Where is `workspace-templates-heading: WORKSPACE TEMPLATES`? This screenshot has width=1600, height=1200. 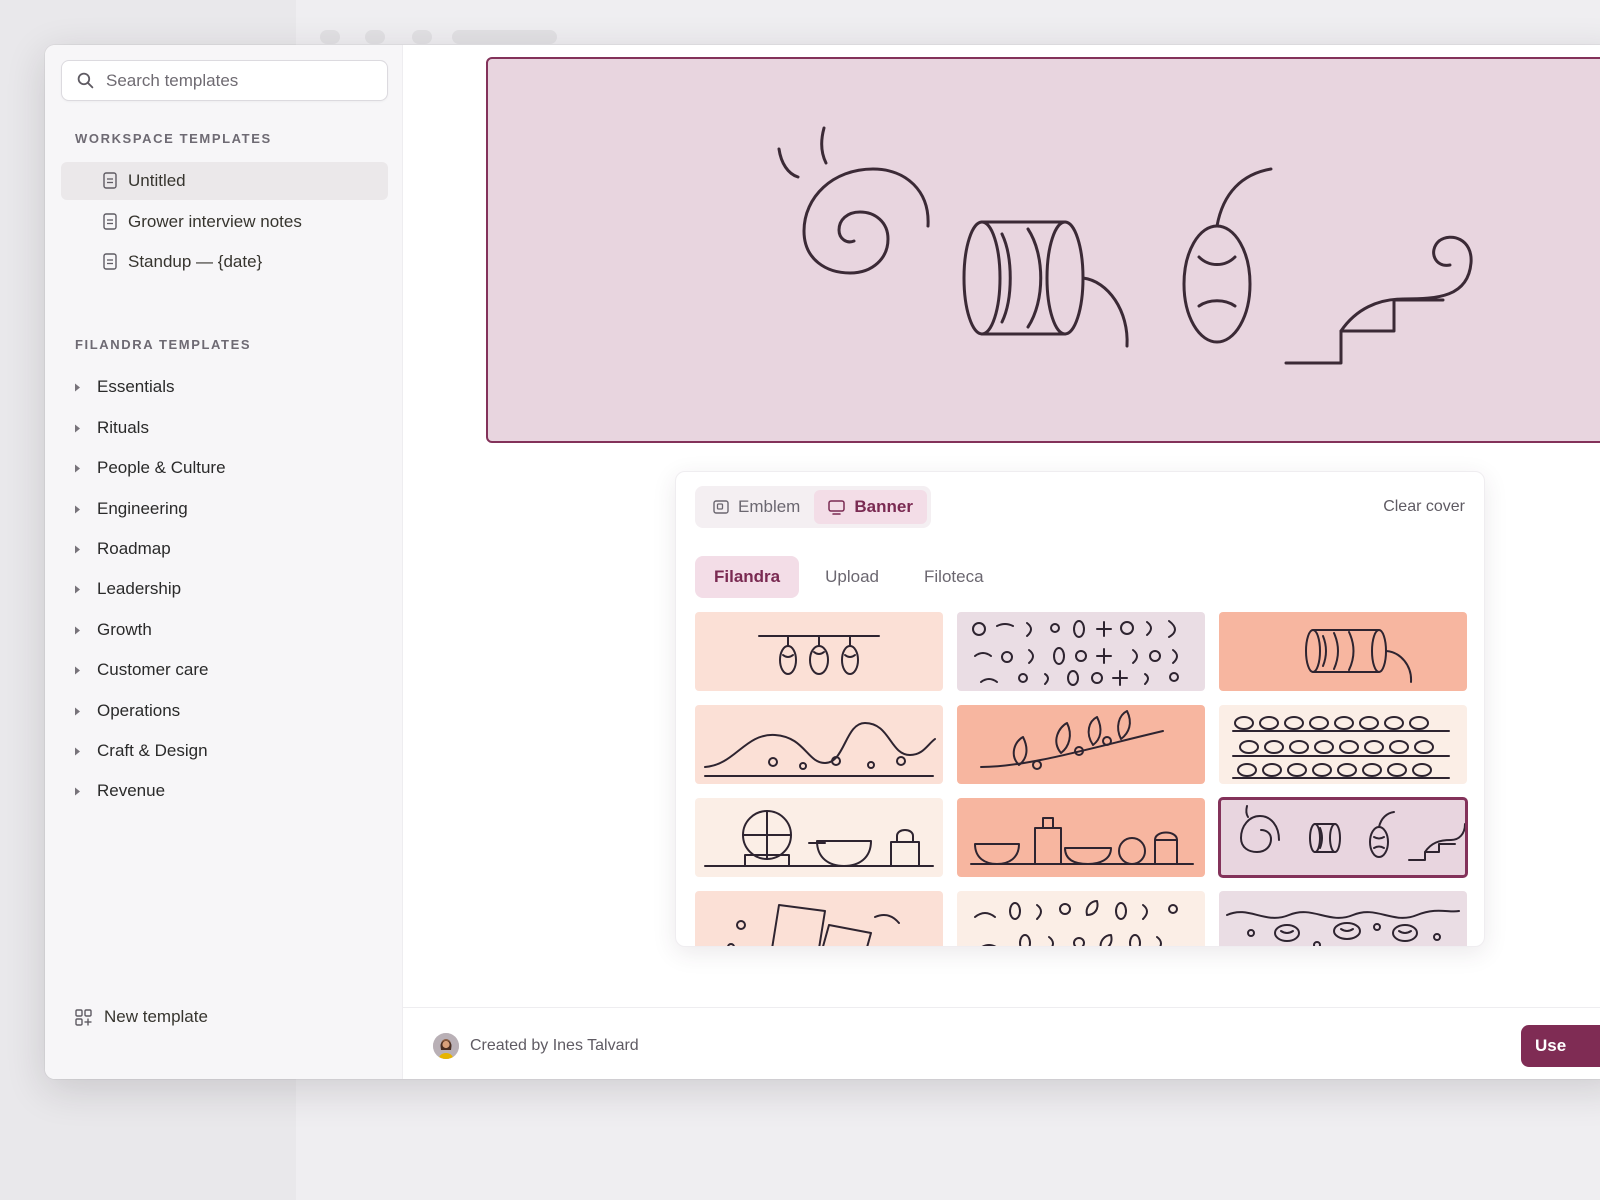
workspace-templates-heading: WORKSPACE TEMPLATES is located at coordinates (173, 138).